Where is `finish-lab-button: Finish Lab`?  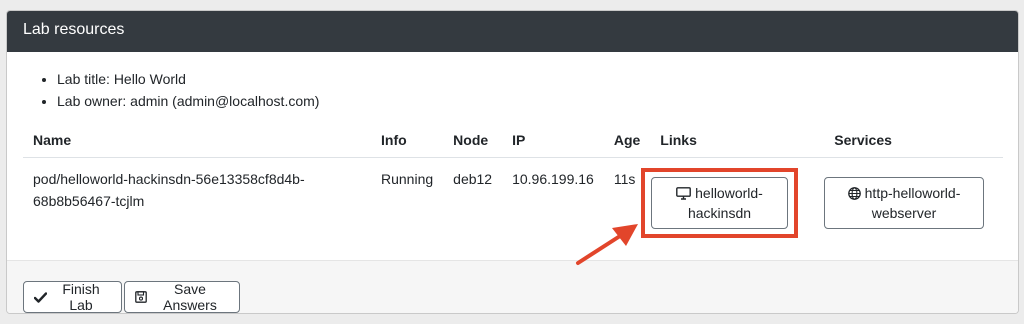 finish-lab-button: Finish Lab is located at coordinates (72, 297).